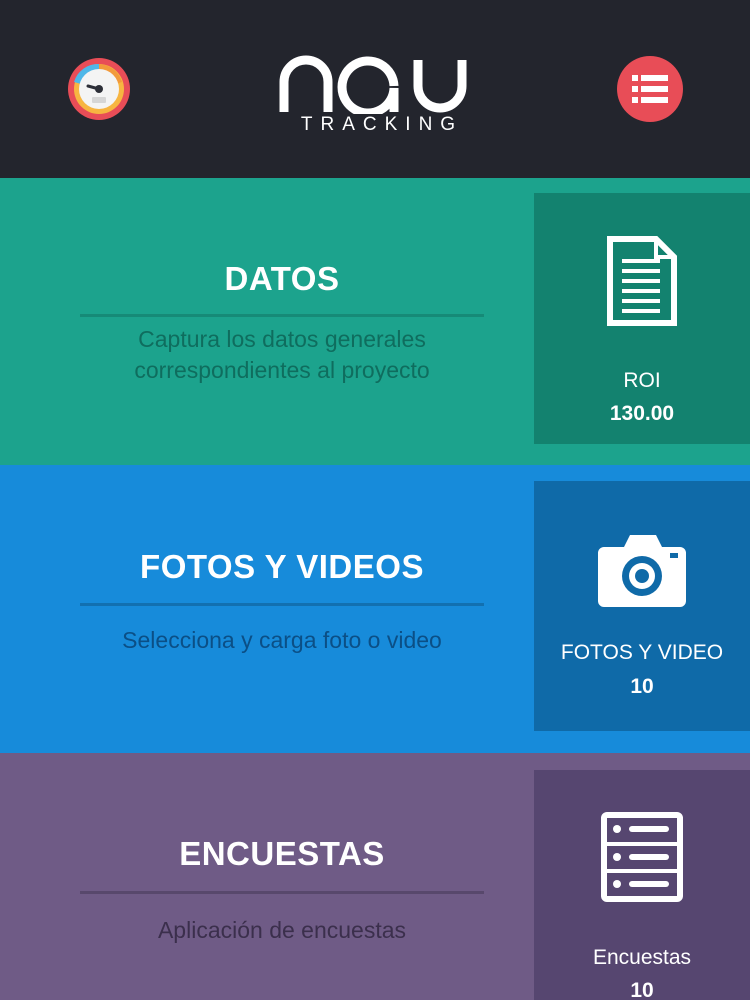 This screenshot has height=1000, width=750. Describe the element at coordinates (642, 652) in the screenshot. I see `card-label: FOTOS Y VIDEO` at that location.